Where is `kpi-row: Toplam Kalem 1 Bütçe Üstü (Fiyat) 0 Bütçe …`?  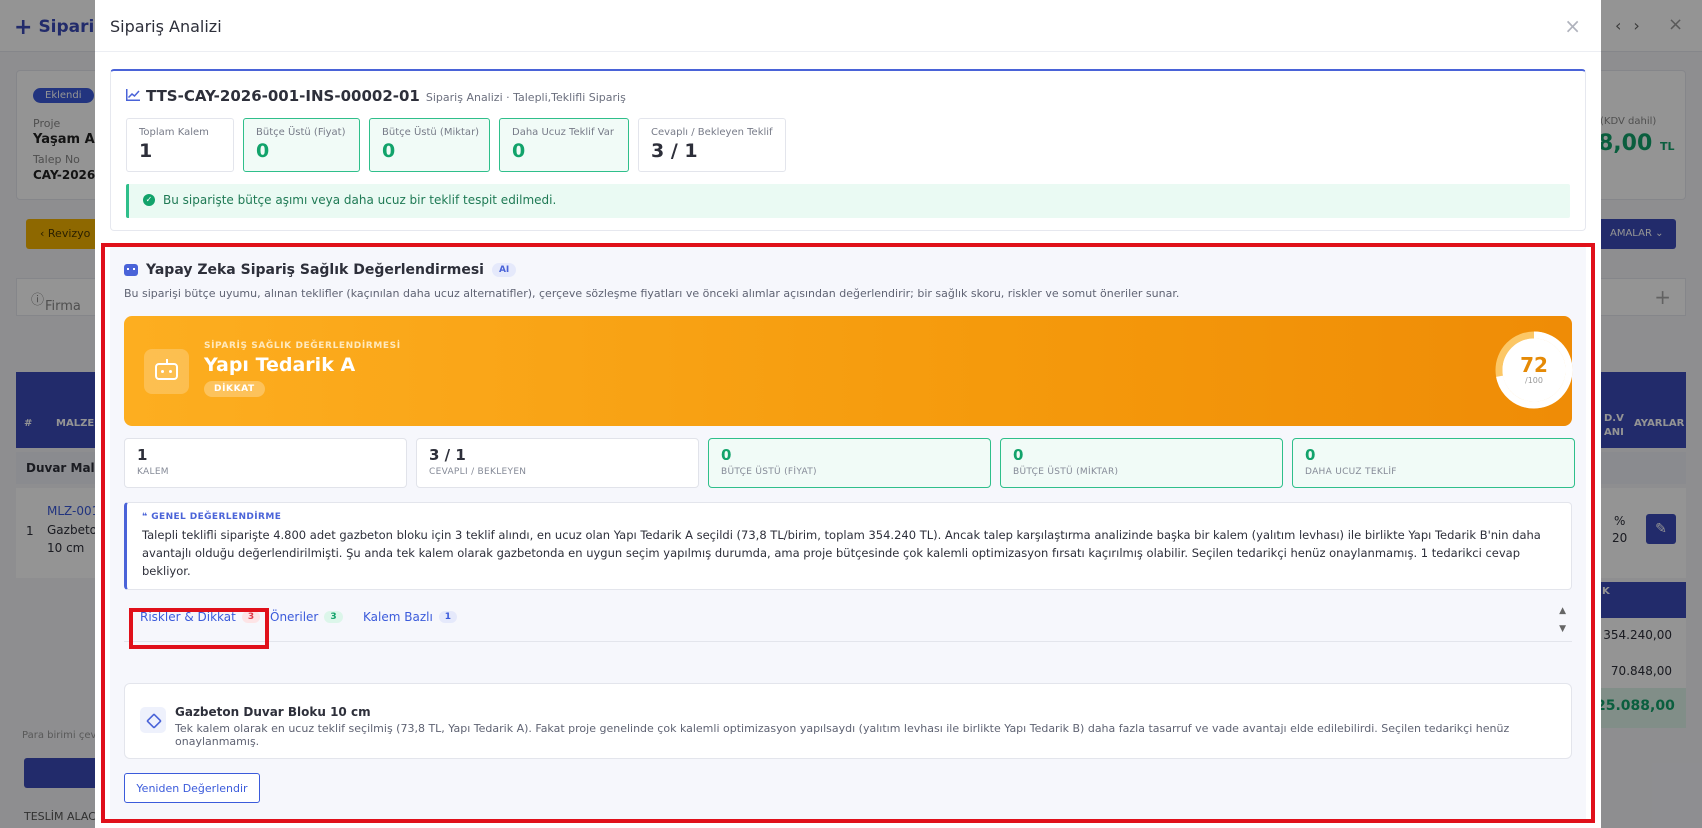 kpi-row: Toplam Kalem 1 Bütçe Üstü (Fiyat) 0 Bütçe … is located at coordinates (456, 145).